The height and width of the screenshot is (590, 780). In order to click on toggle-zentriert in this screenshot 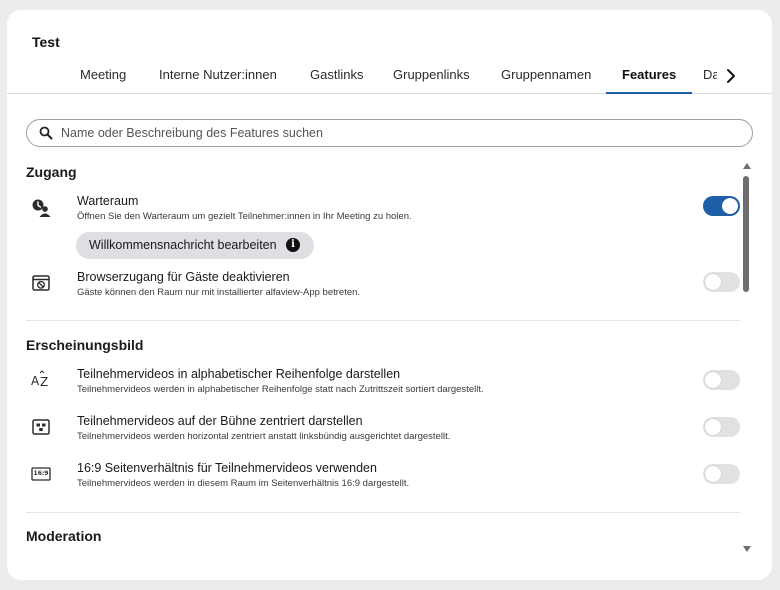, I will do `click(721, 427)`.